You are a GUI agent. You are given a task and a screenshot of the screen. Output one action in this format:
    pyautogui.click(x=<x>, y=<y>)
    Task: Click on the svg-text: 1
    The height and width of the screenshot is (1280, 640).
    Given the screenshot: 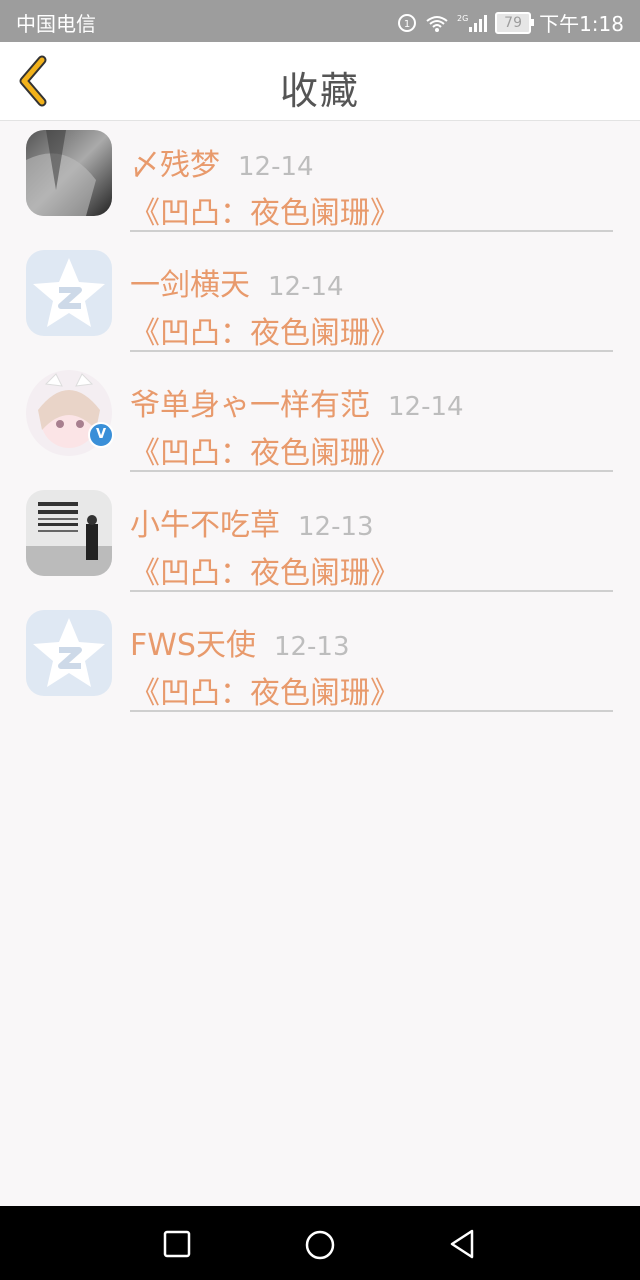 What is the action you would take?
    pyautogui.click(x=407, y=24)
    